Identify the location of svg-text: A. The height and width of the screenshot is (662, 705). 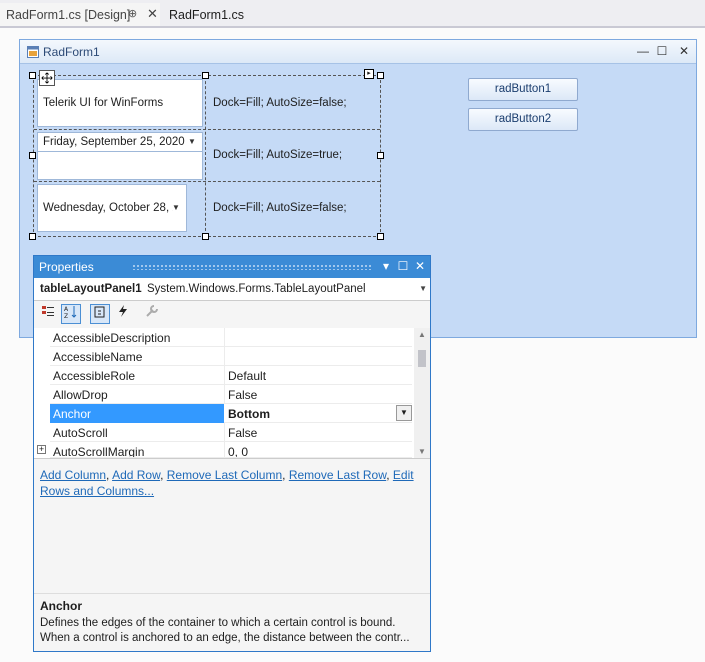
(66, 309).